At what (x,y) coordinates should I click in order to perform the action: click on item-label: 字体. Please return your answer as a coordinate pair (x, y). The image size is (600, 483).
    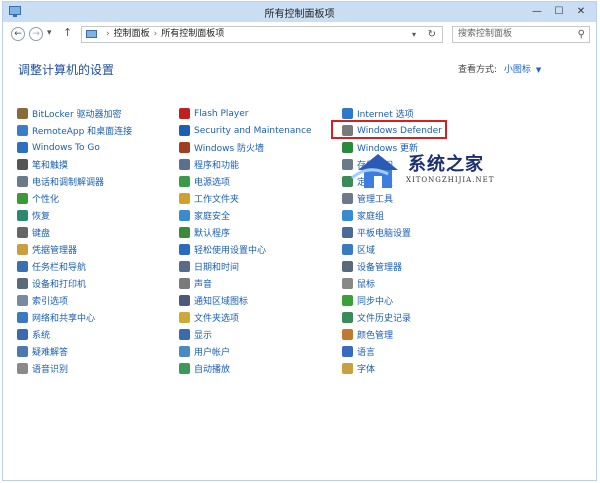
    Looking at the image, I should click on (366, 370).